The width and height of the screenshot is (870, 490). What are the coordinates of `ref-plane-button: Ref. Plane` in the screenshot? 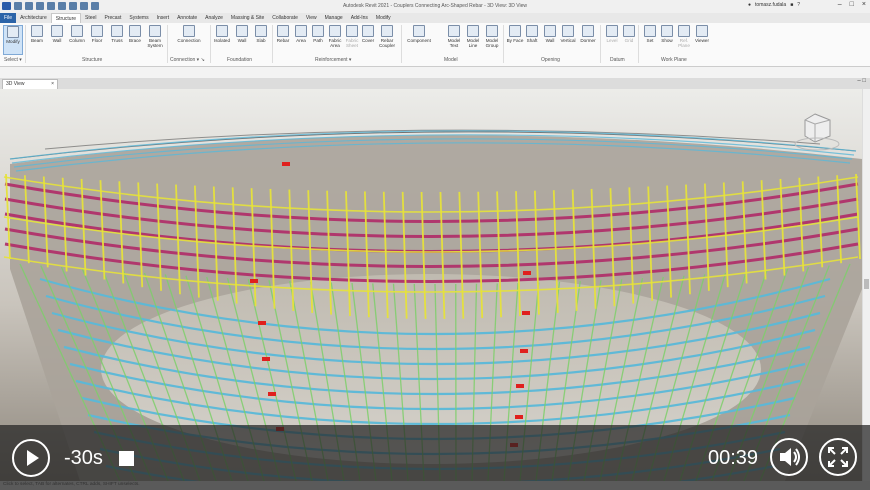 It's located at (684, 36).